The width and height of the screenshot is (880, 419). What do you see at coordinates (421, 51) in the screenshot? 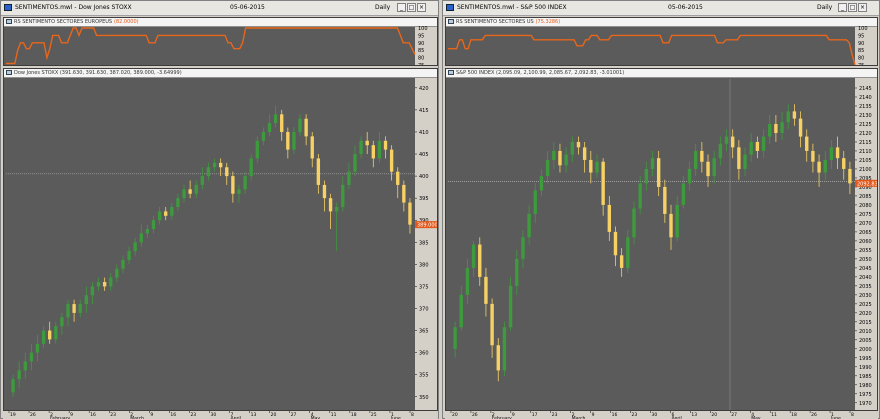
I see `sentiment-tick-label: 85` at bounding box center [421, 51].